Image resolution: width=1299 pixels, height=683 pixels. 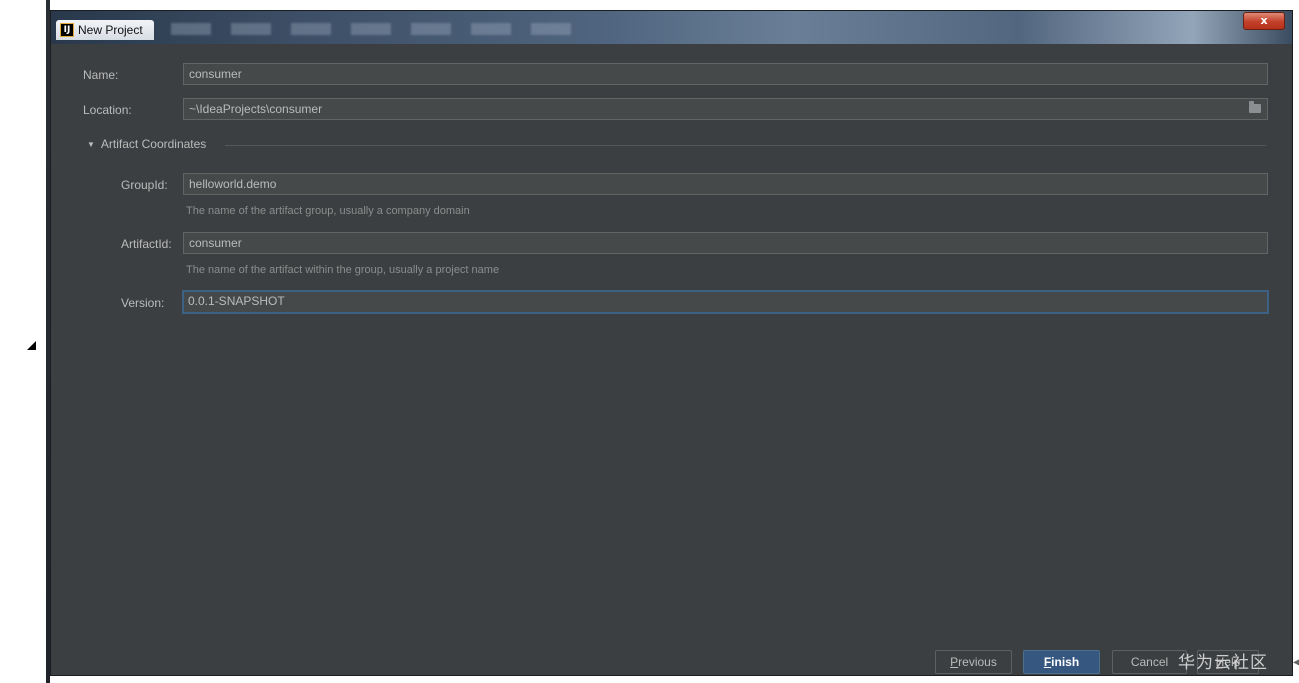 What do you see at coordinates (725, 74) in the screenshot?
I see `name-field: consumer` at bounding box center [725, 74].